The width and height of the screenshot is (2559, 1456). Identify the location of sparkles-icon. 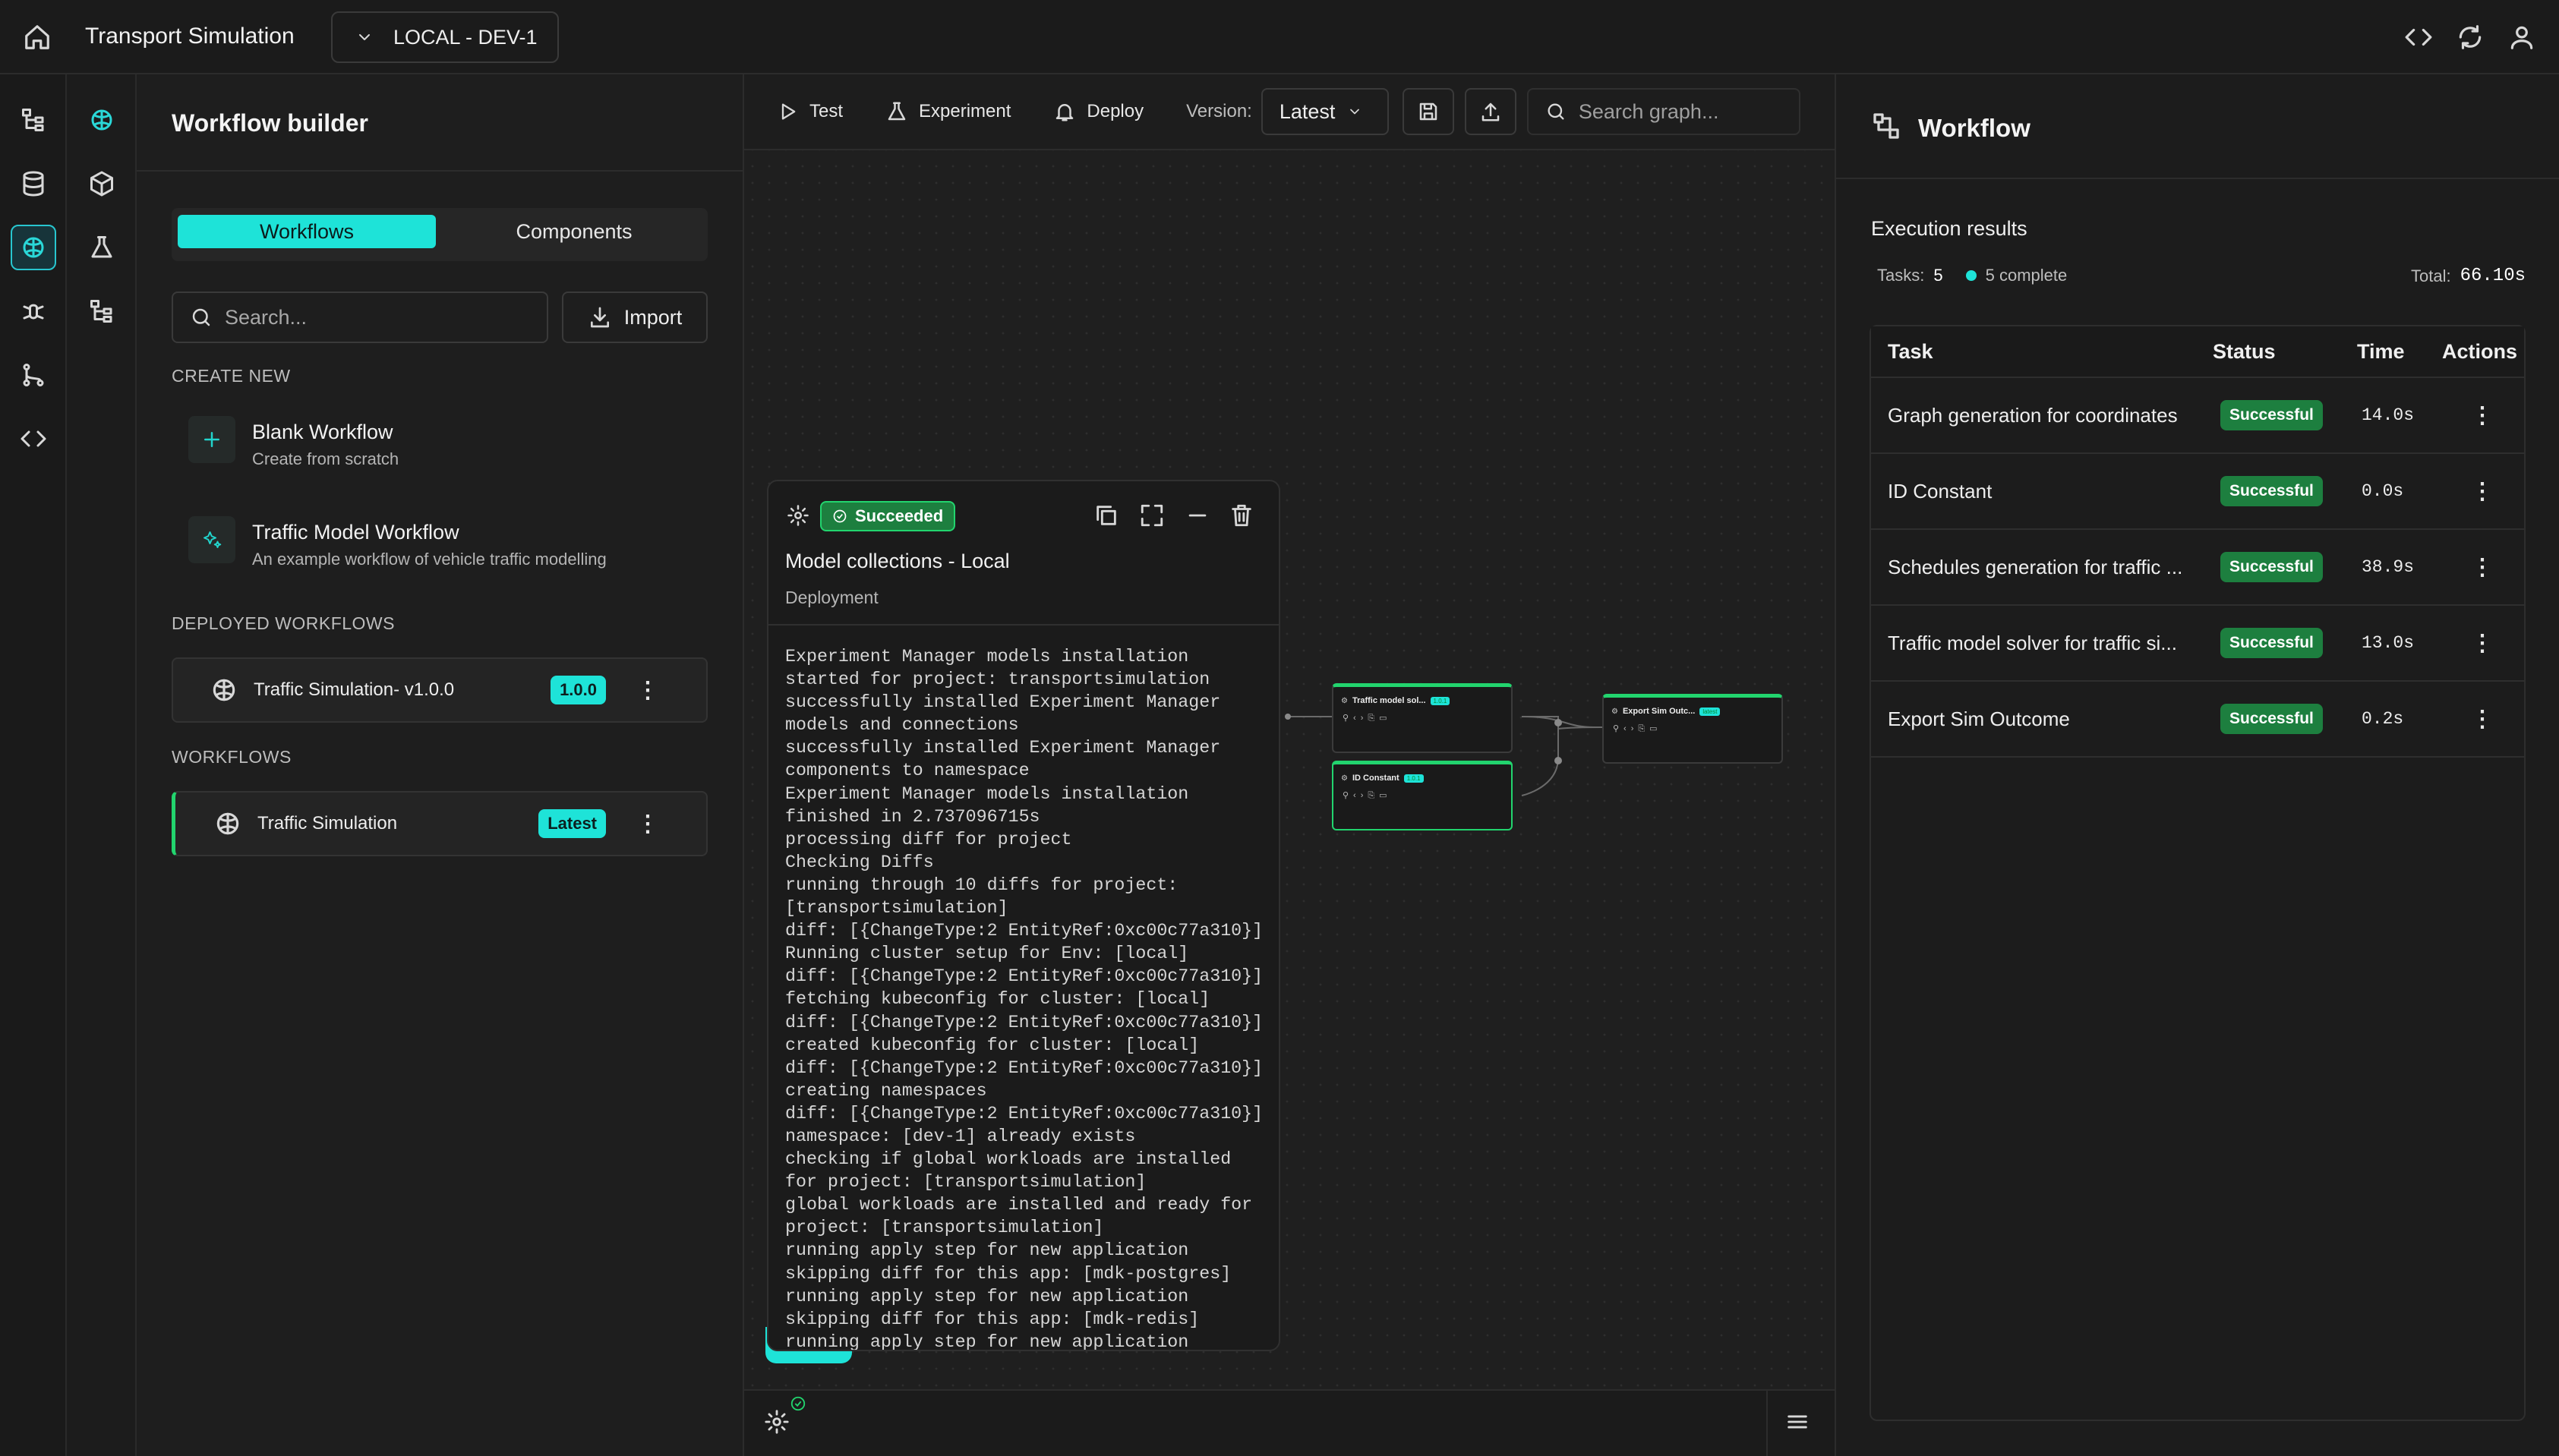
(211, 539).